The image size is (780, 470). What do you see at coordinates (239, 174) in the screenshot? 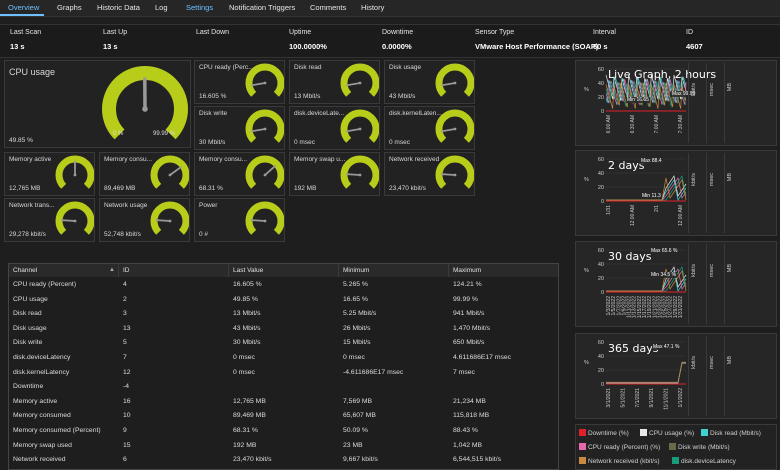
I see `gauge-tile: Memory consu... 68.31 %` at bounding box center [239, 174].